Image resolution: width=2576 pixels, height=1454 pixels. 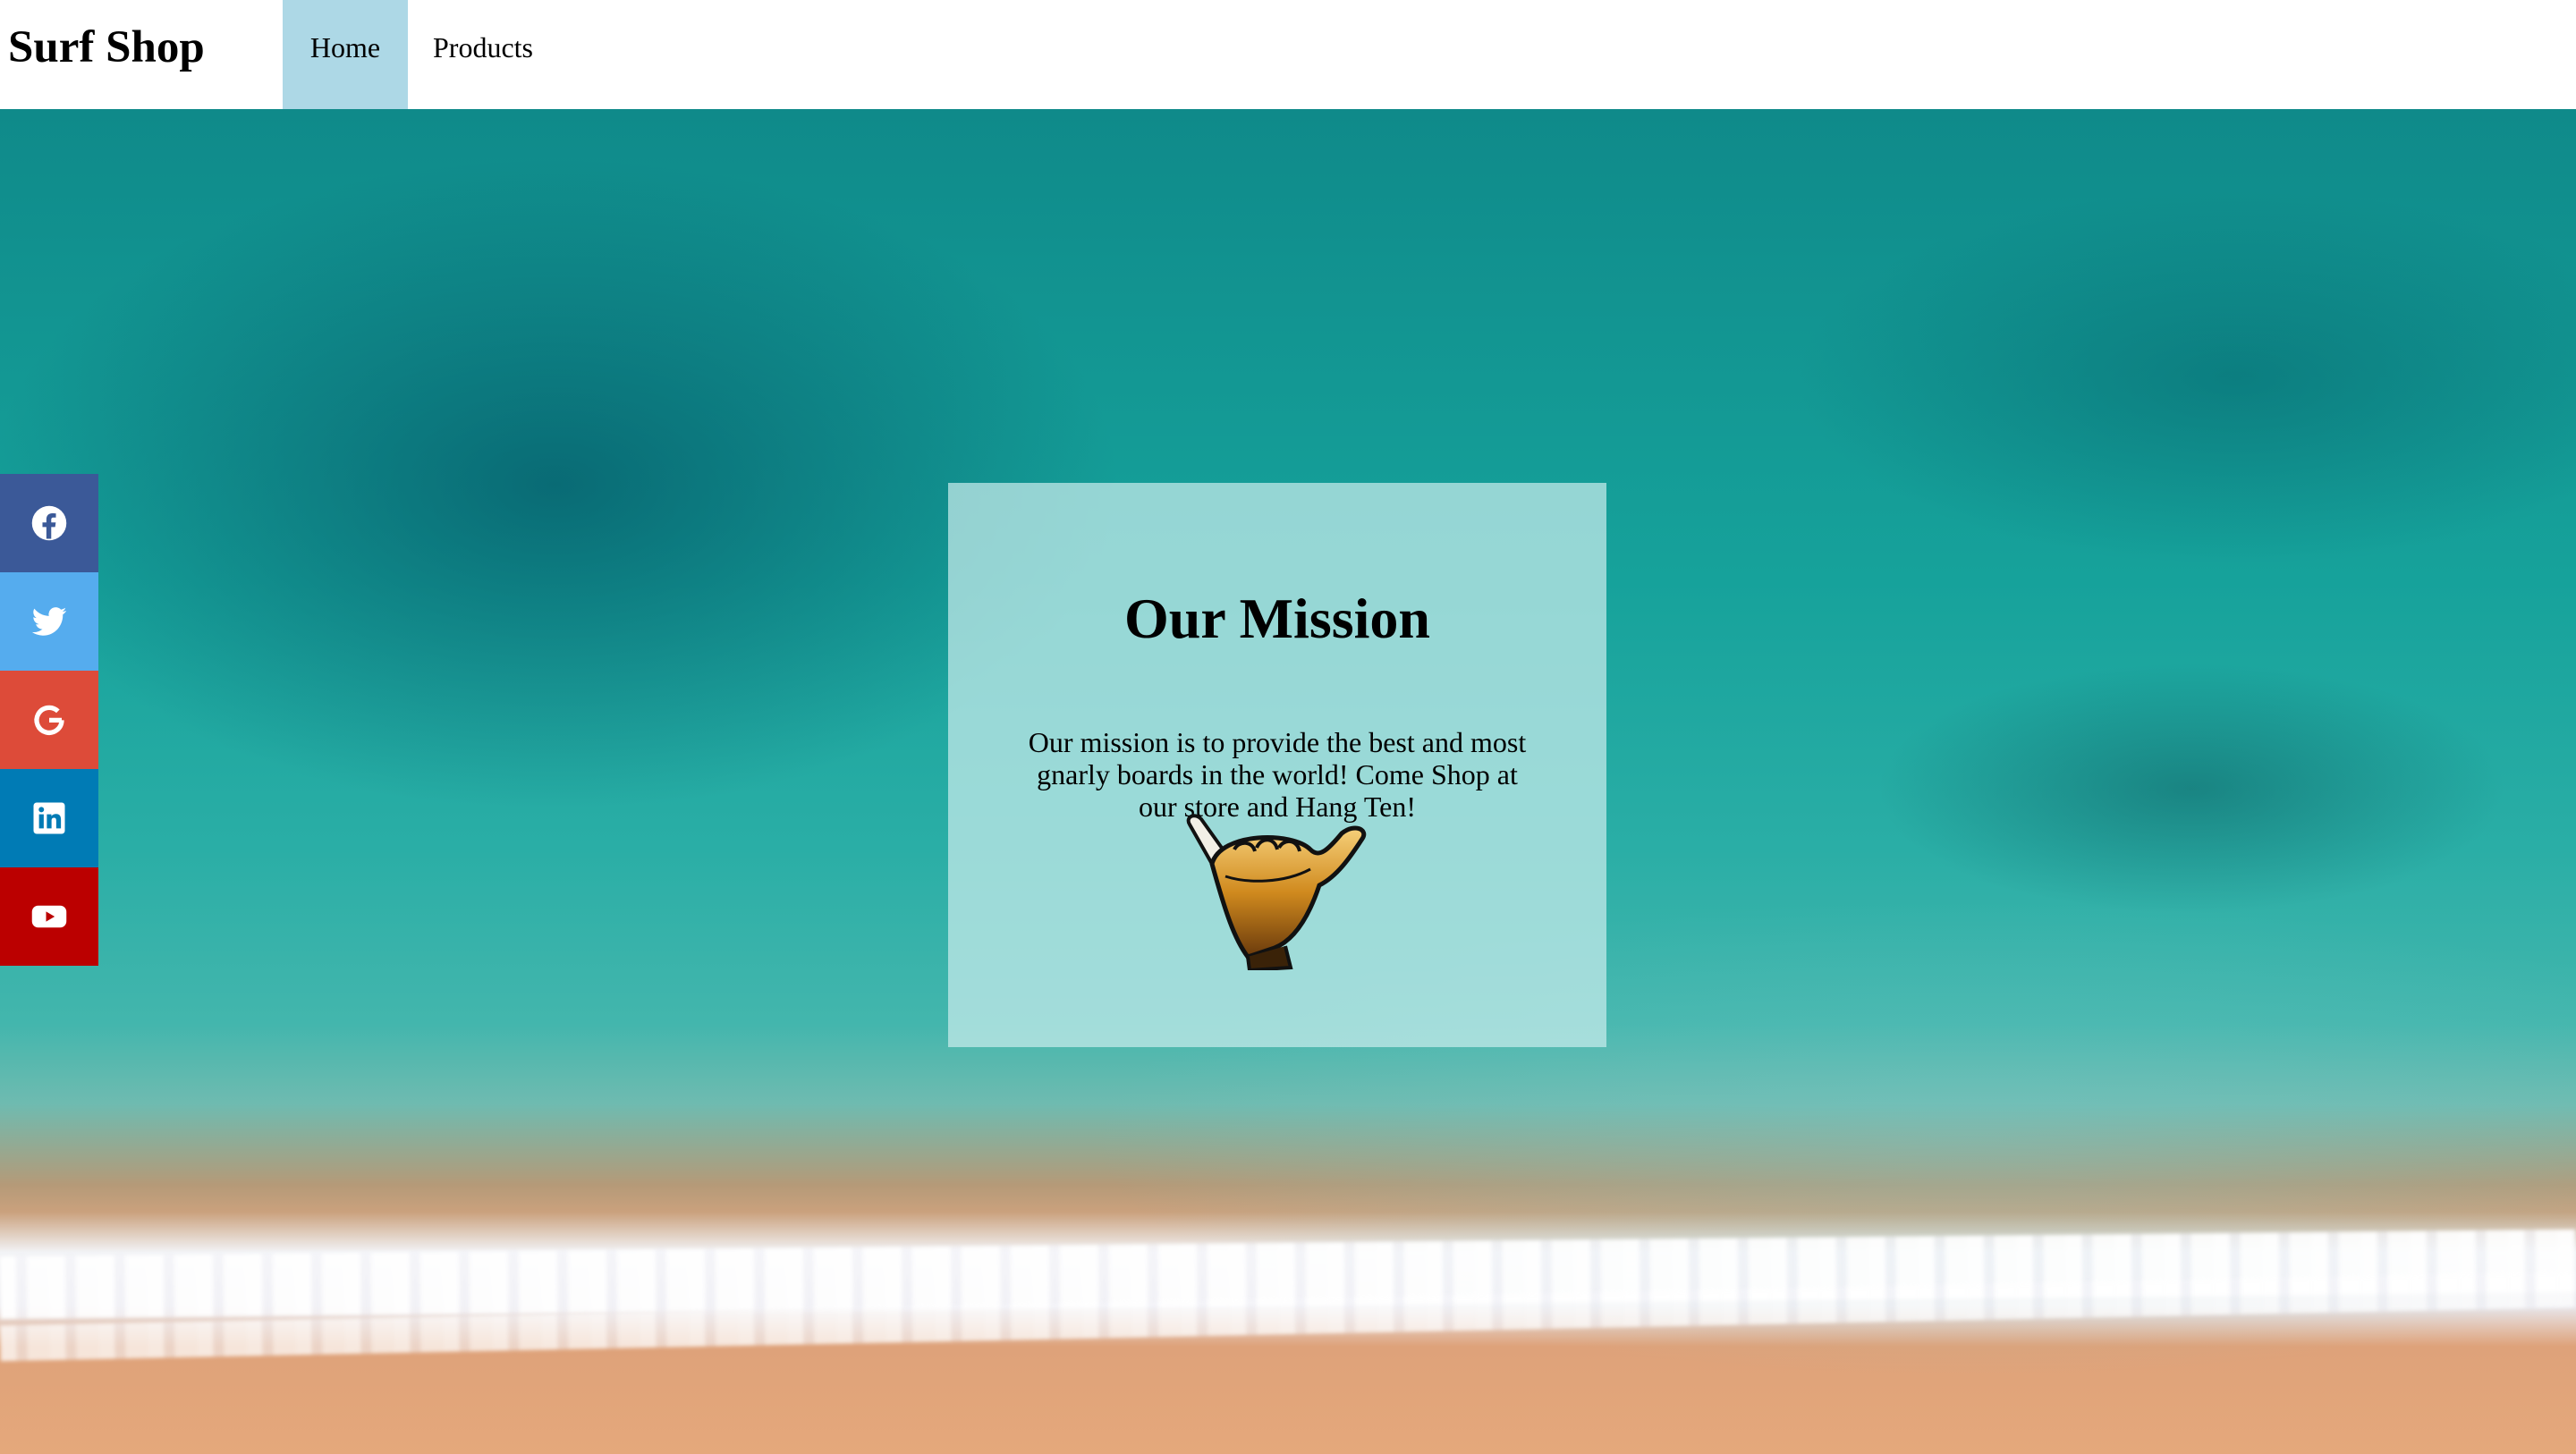 I want to click on linkedin-button, so click(x=49, y=818).